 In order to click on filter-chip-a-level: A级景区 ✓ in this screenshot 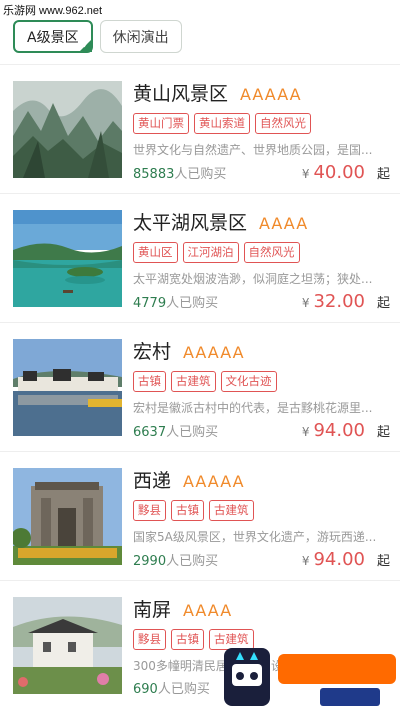, I will do `click(53, 36)`.